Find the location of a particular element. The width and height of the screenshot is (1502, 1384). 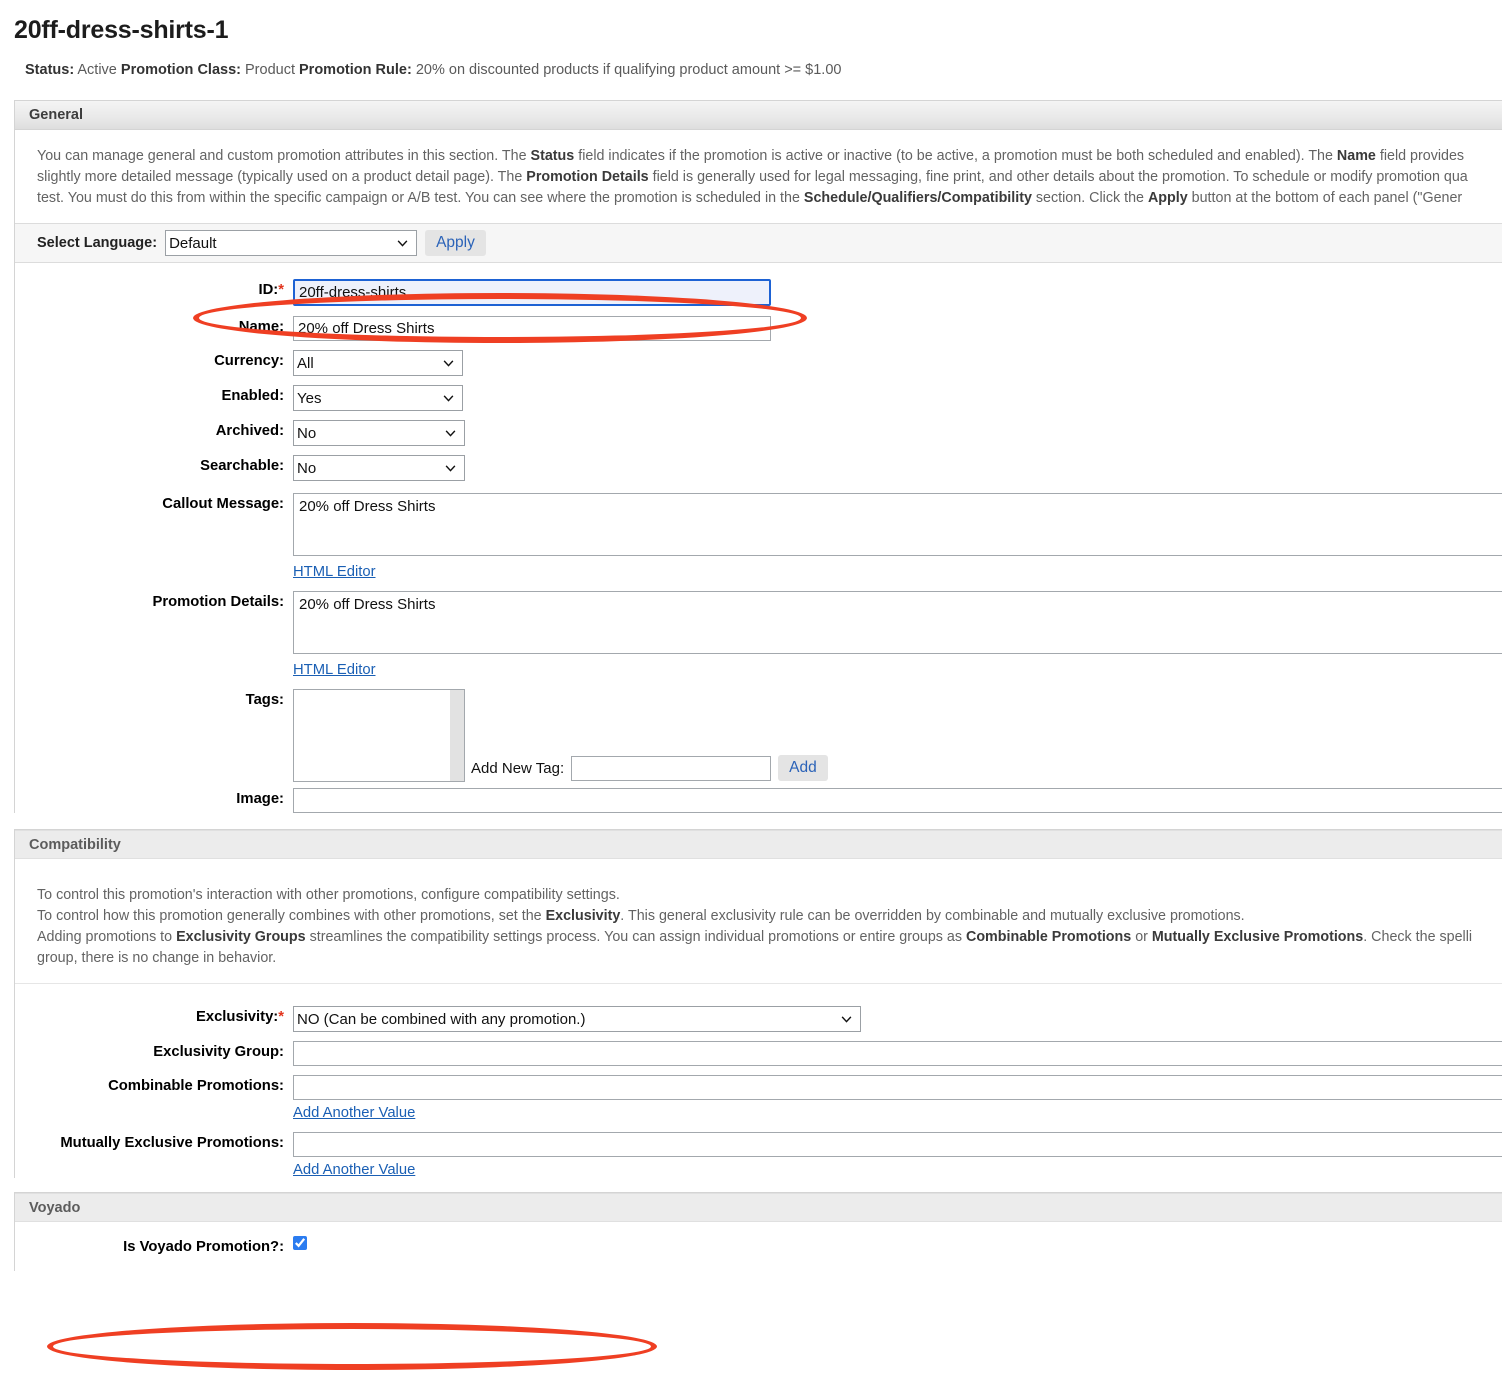

mutually-exclusive-promotions-field-wrap is located at coordinates (897, 1144).